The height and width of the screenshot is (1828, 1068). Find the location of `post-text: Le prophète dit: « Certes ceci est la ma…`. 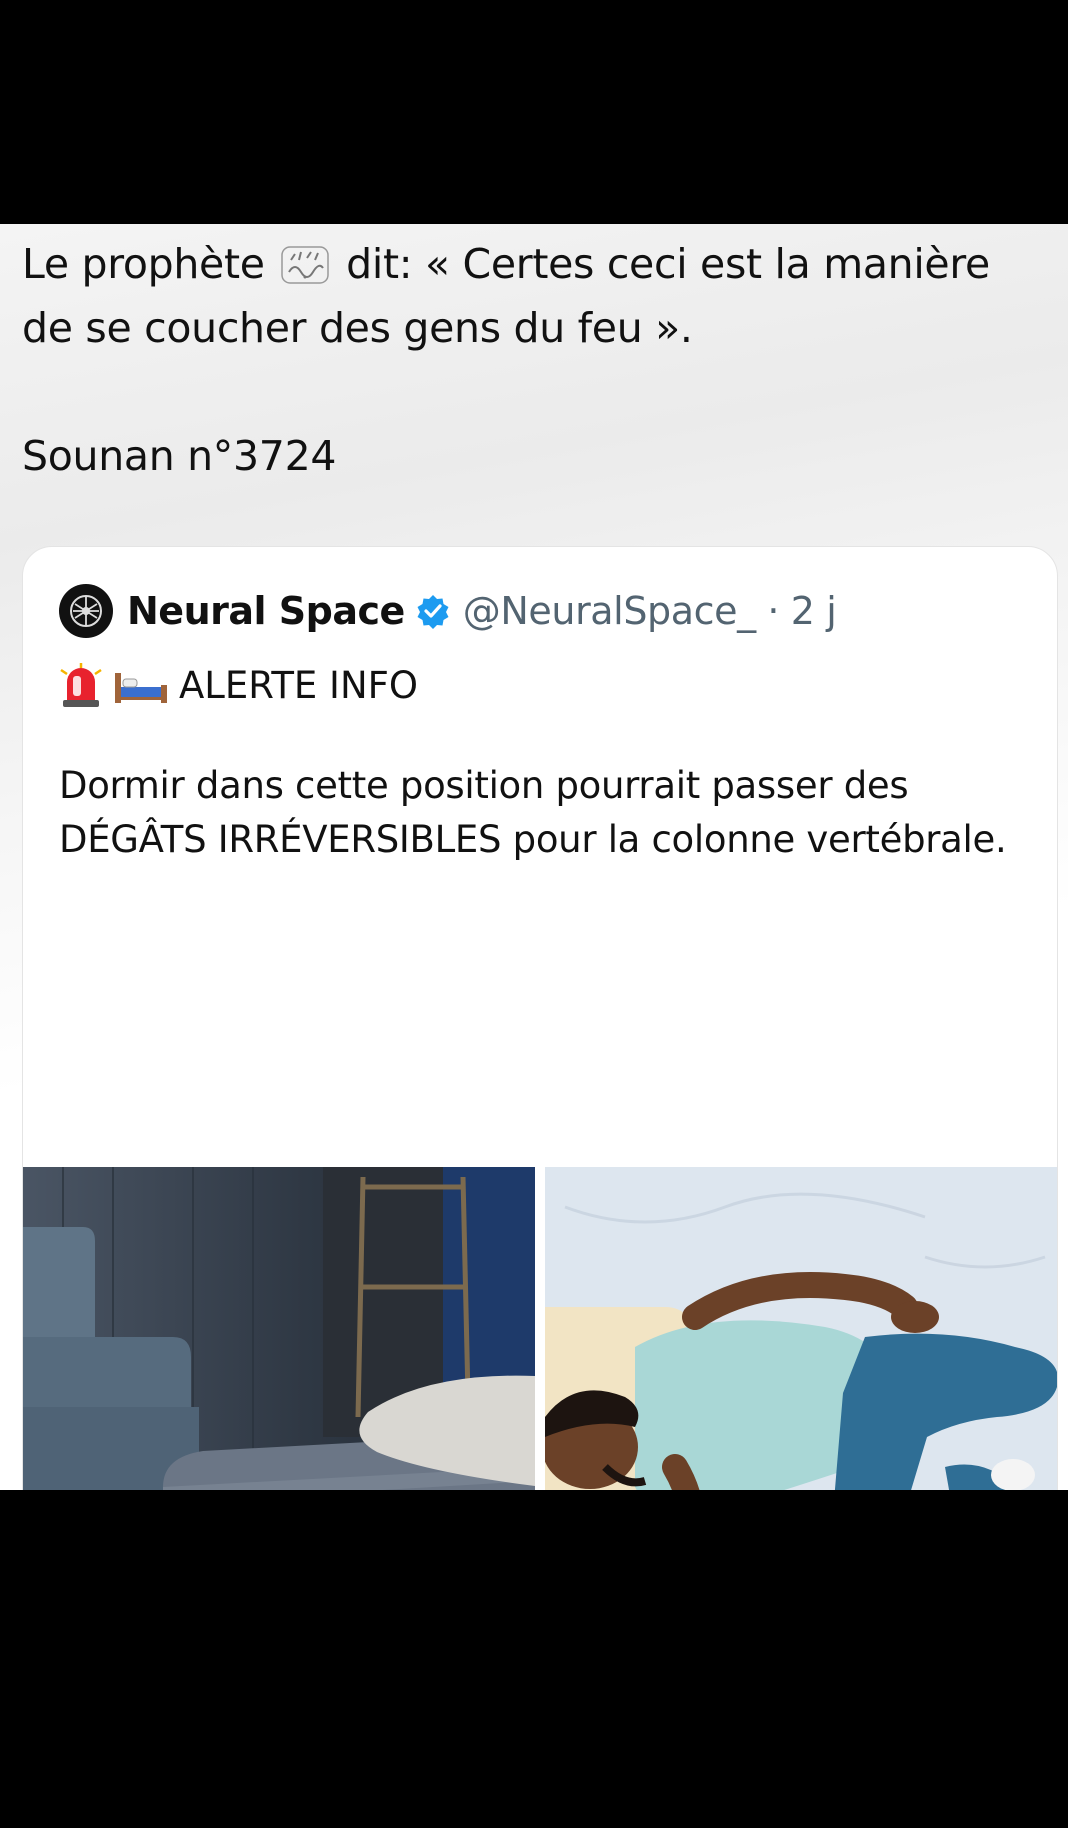

post-text: Le prophète dit: « Certes ceci est la ma… is located at coordinates (532, 360).